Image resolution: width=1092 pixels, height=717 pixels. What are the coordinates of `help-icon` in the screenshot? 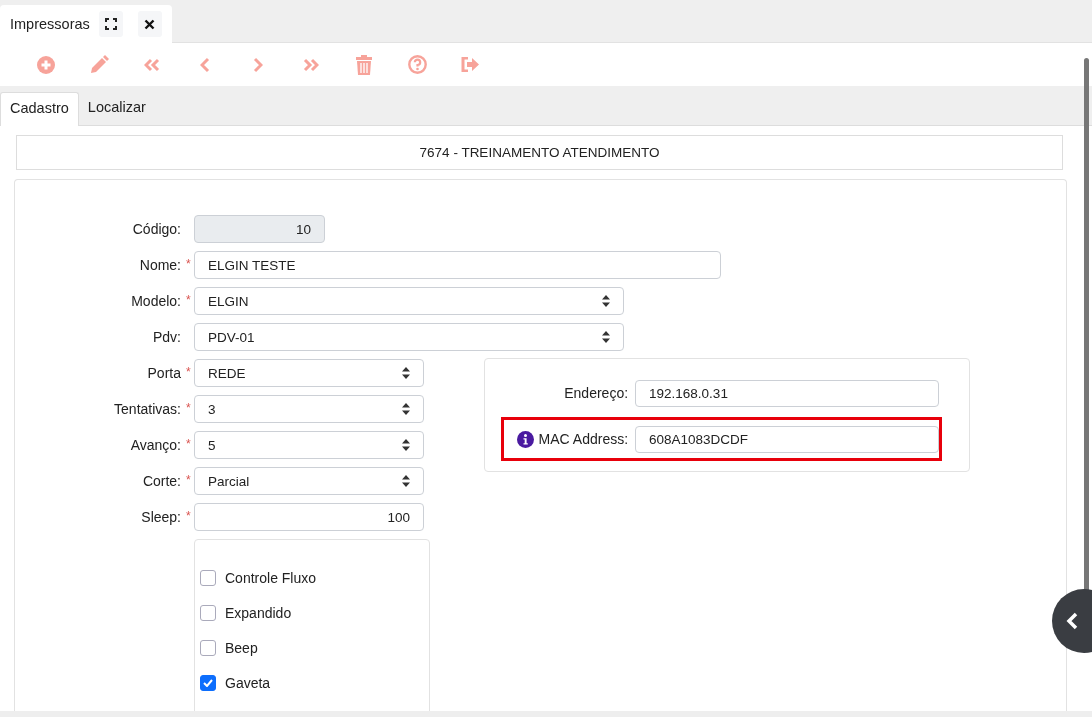 It's located at (417, 64).